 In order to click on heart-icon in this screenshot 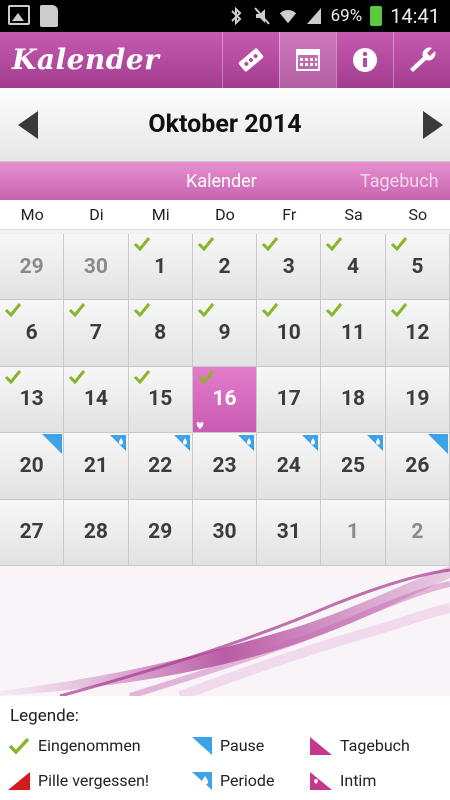, I will do `click(321, 780)`.